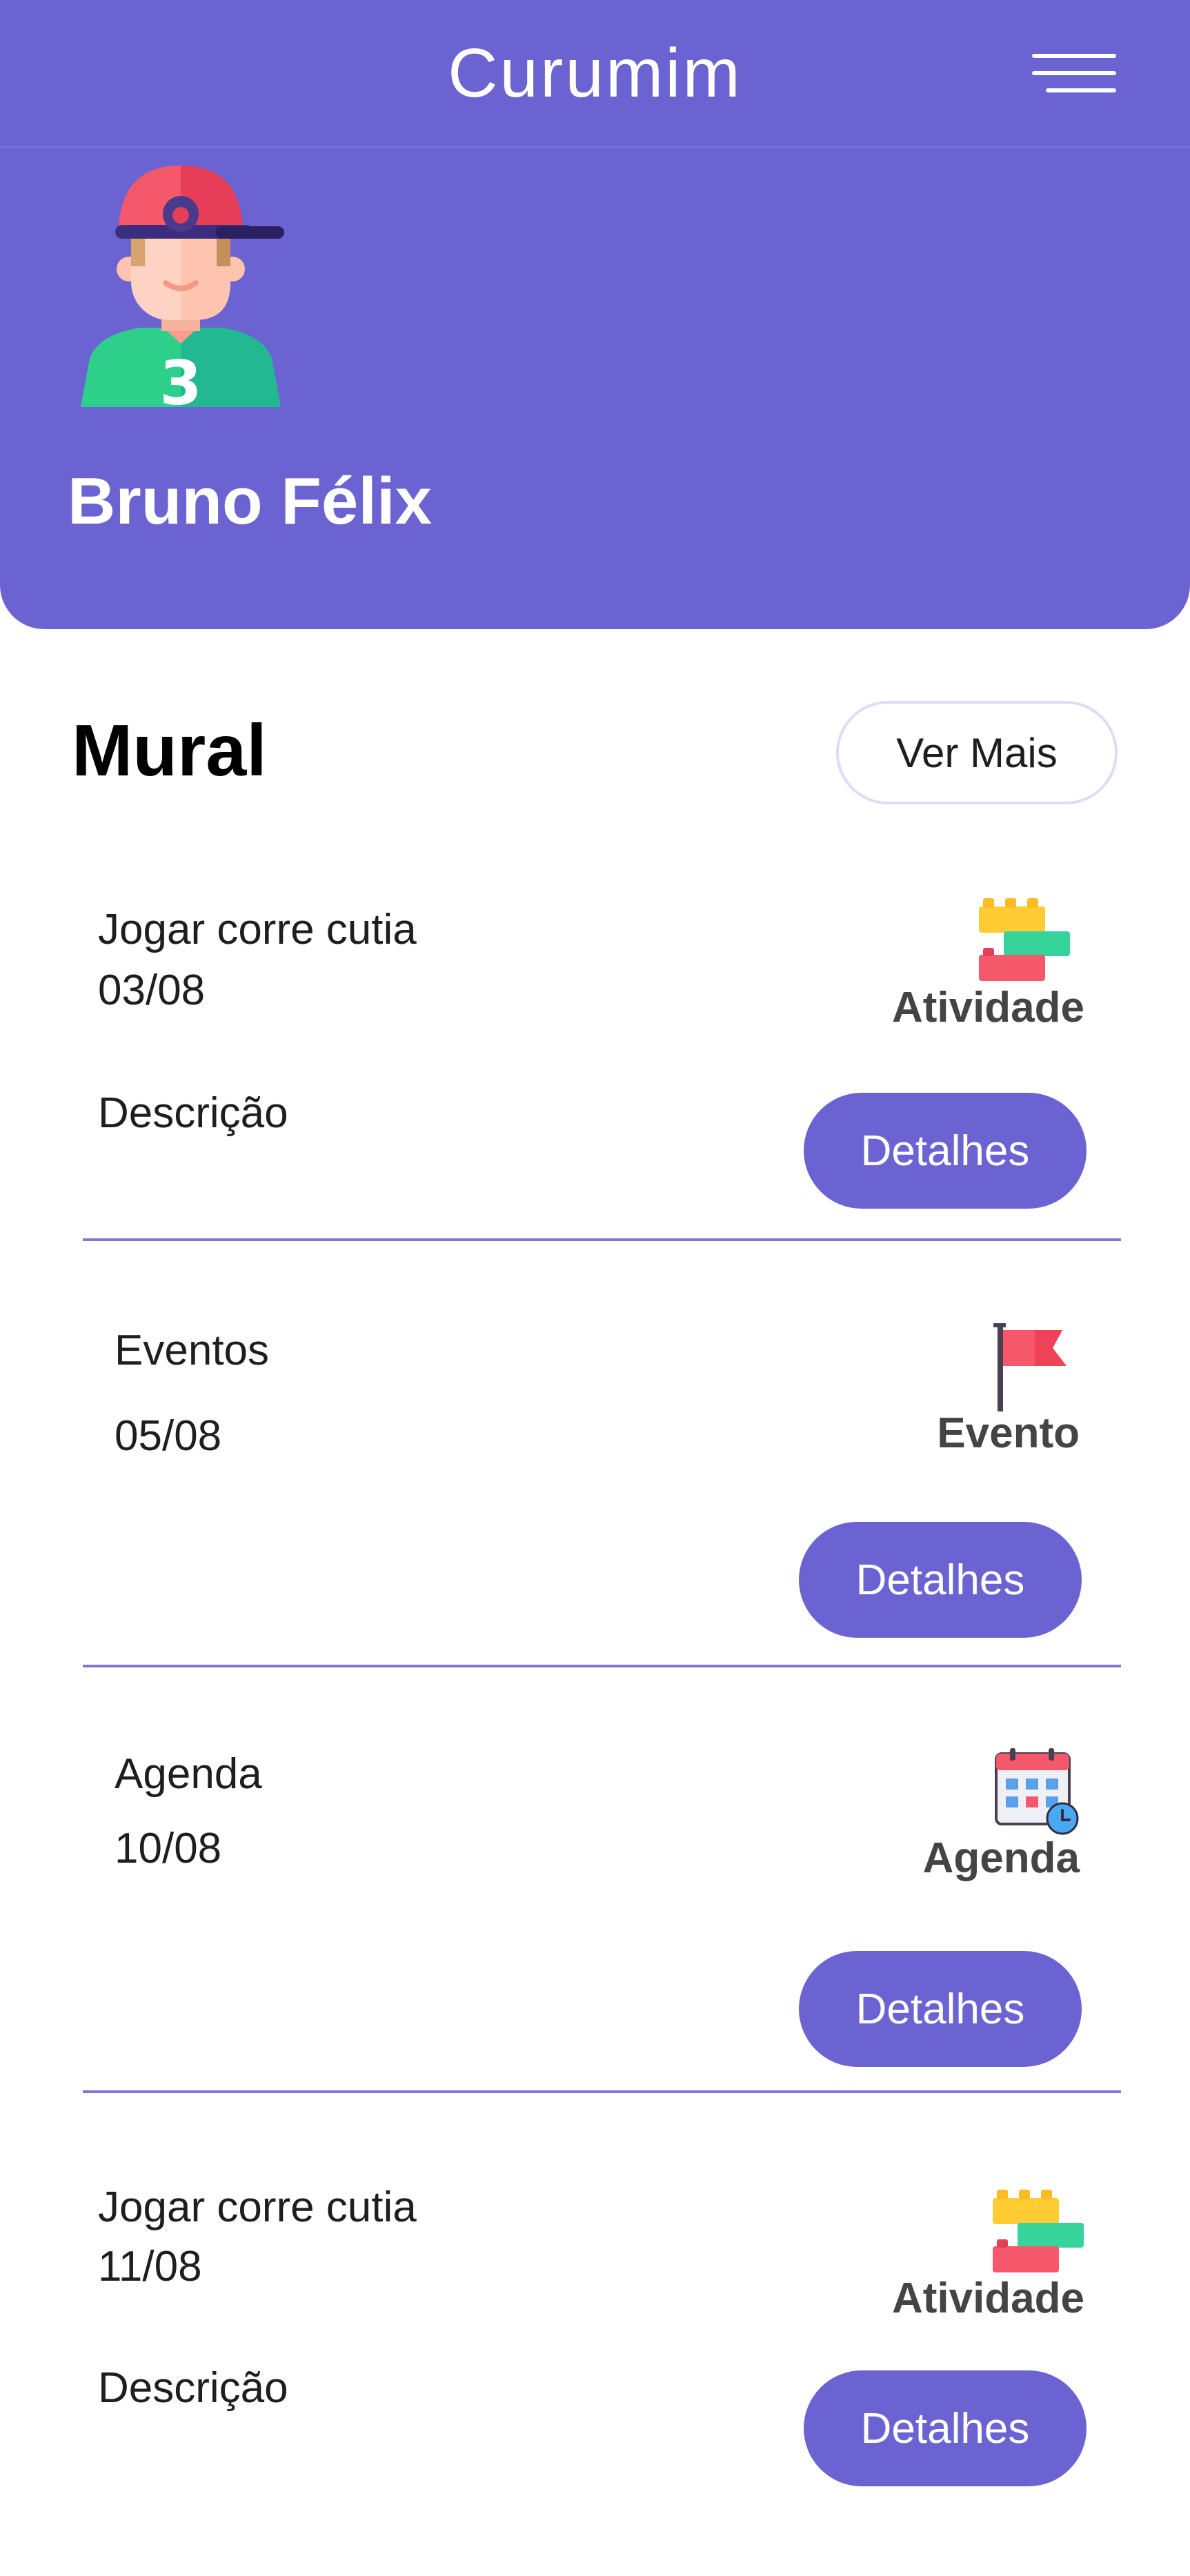  I want to click on app-header: Curumim, so click(595, 73).